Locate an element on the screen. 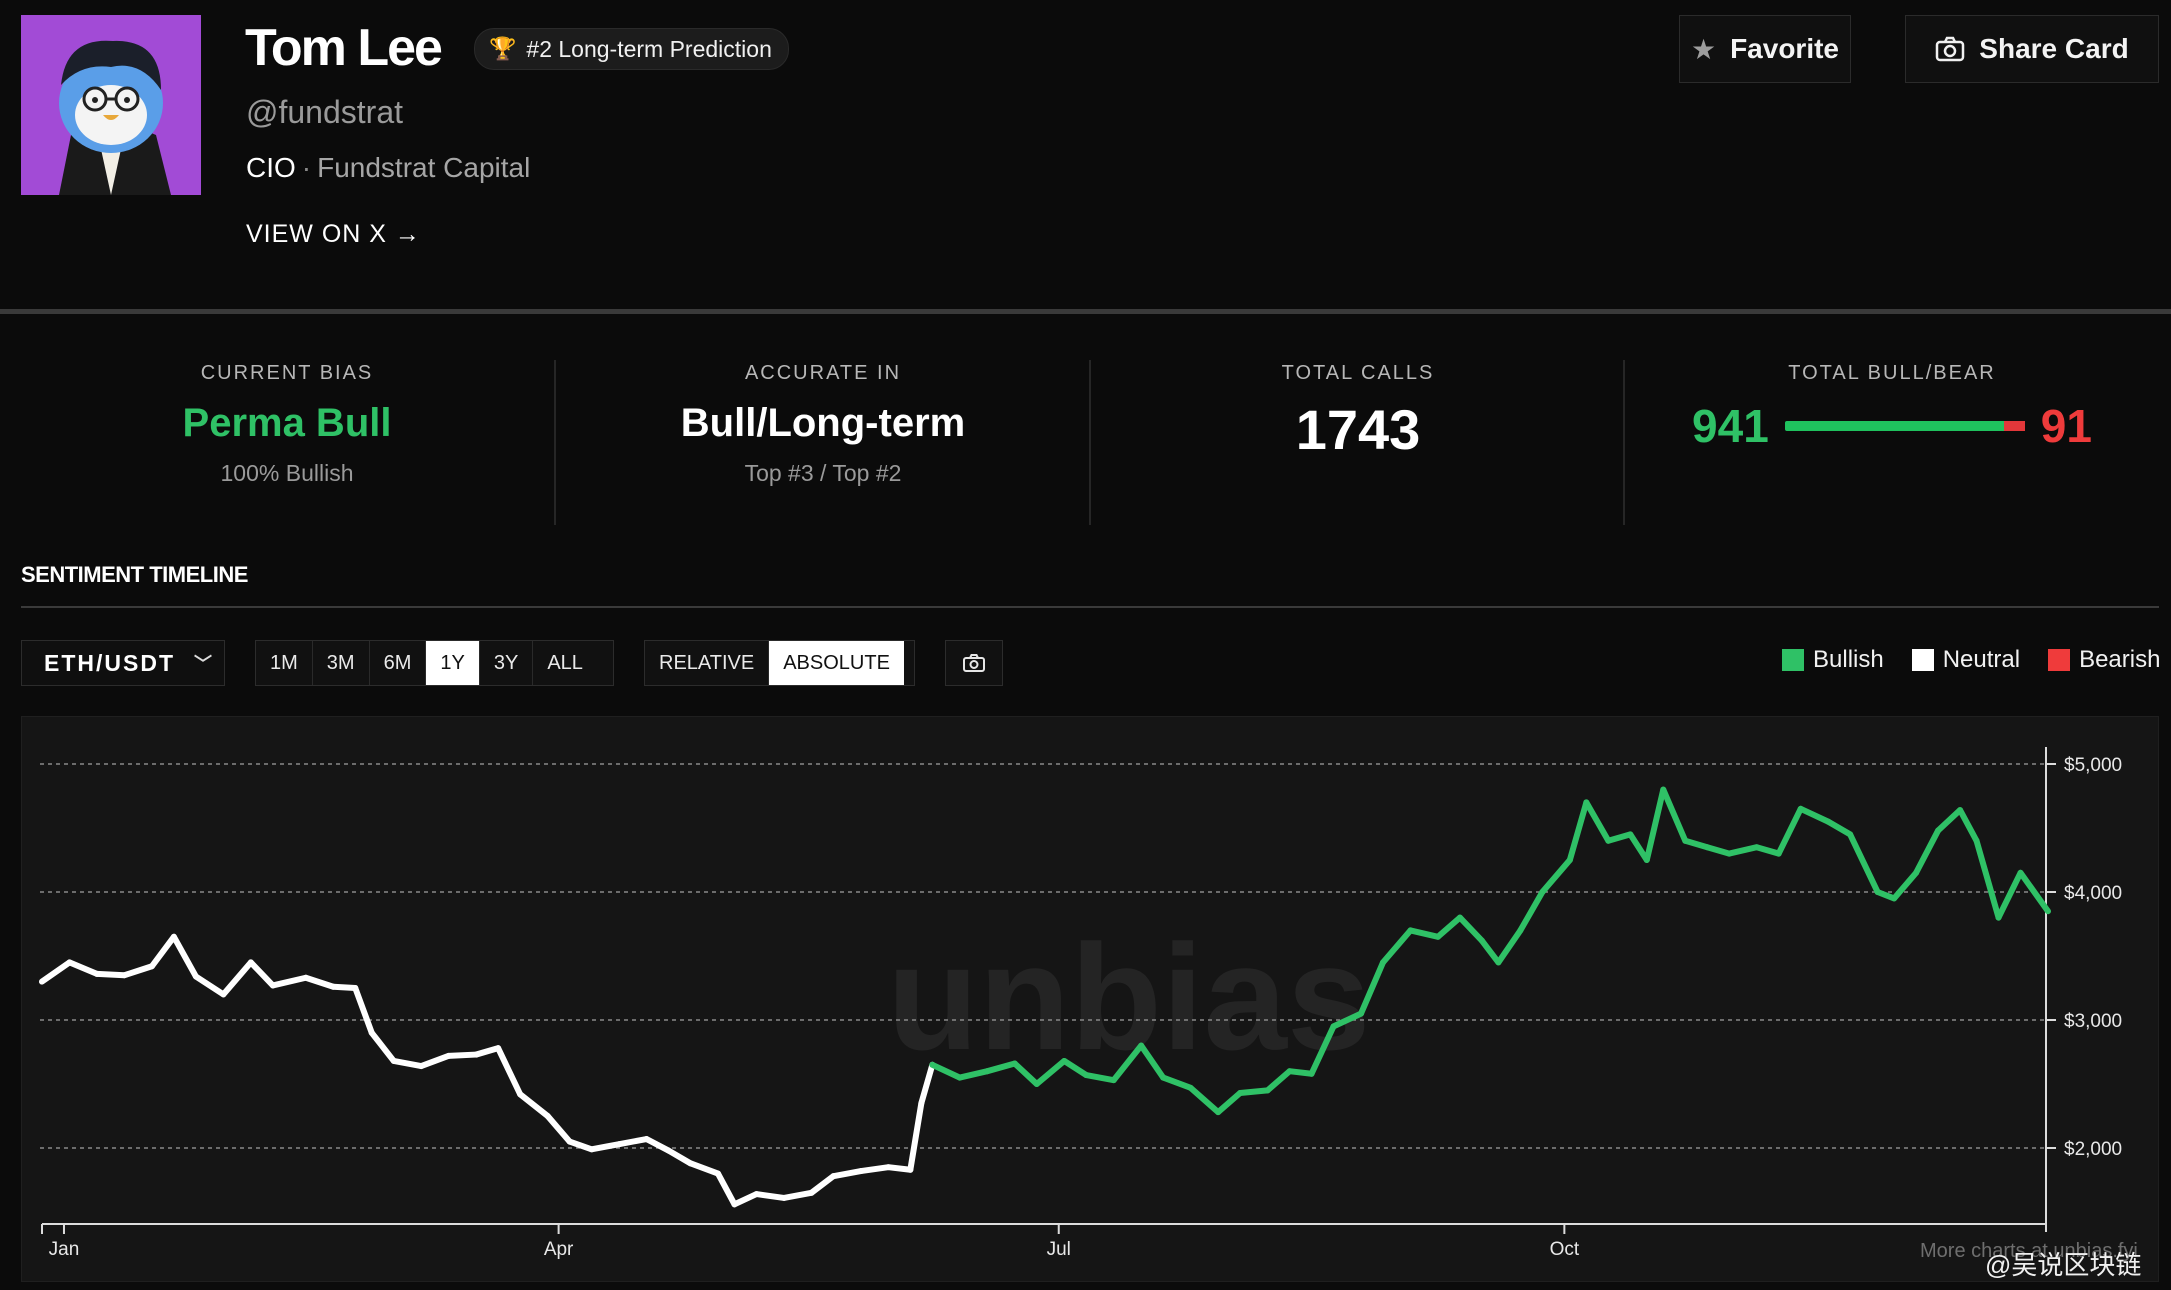 This screenshot has height=1290, width=2171. star-icon: ★ is located at coordinates (1703, 49).